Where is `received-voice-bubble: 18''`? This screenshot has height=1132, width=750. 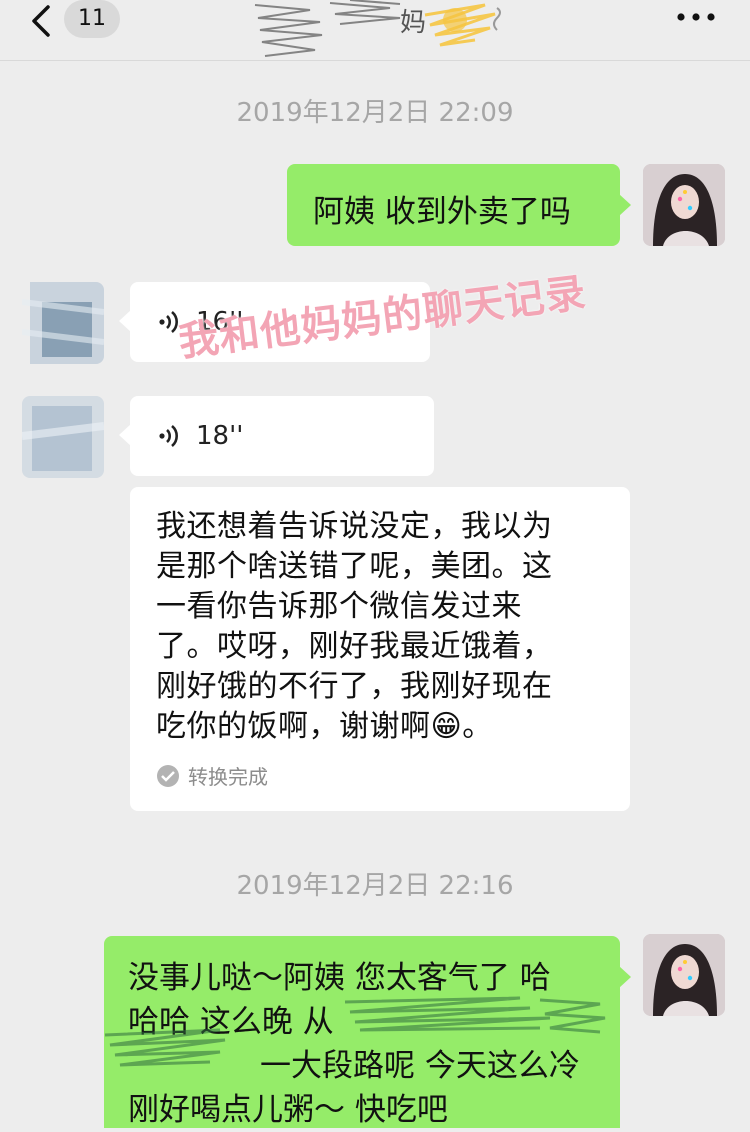
received-voice-bubble: 18'' is located at coordinates (282, 436).